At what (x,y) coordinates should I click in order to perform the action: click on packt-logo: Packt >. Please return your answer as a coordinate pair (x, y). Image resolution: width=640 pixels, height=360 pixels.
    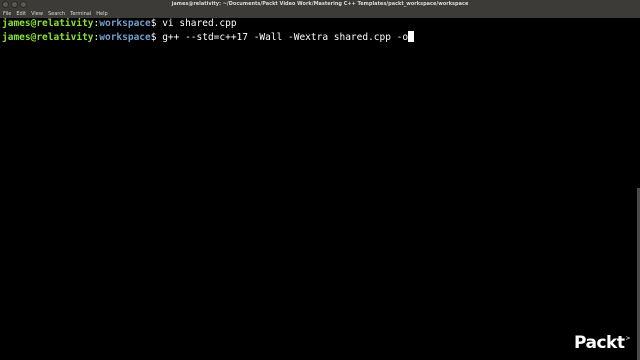
    Looking at the image, I should click on (602, 343).